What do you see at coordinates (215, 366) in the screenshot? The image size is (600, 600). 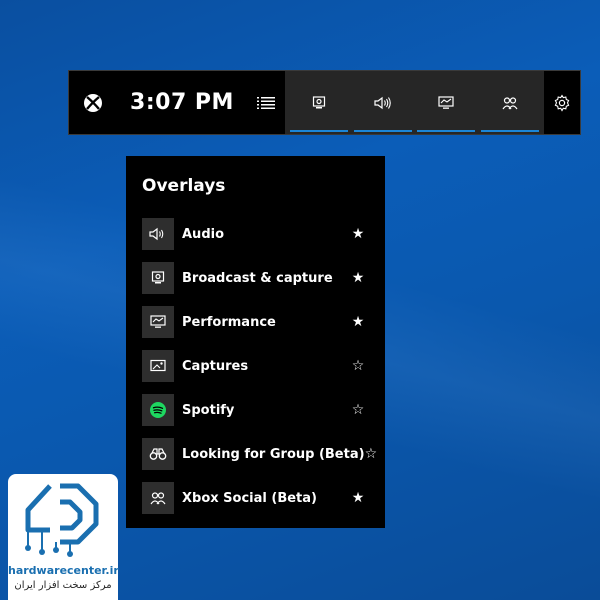 I see `overlay-item-label: Captures` at bounding box center [215, 366].